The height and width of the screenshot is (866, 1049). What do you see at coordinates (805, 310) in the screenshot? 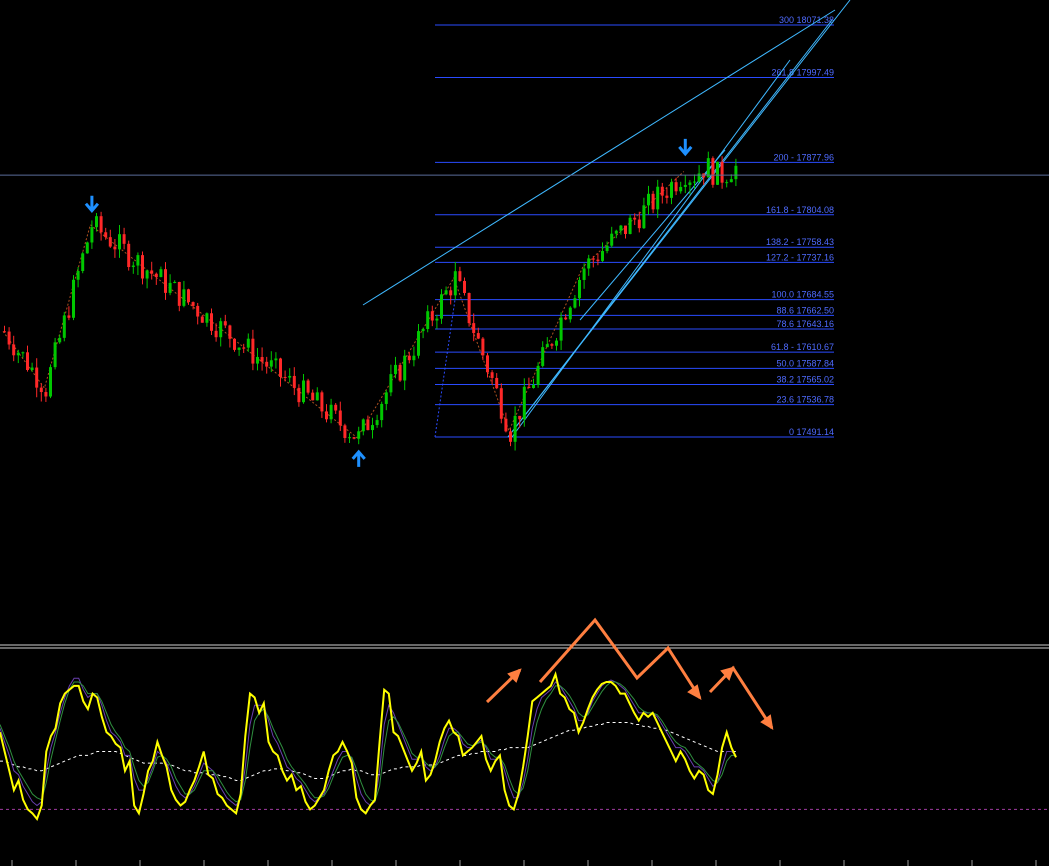
I see `fib-level-label: 88.6 17662.50` at bounding box center [805, 310].